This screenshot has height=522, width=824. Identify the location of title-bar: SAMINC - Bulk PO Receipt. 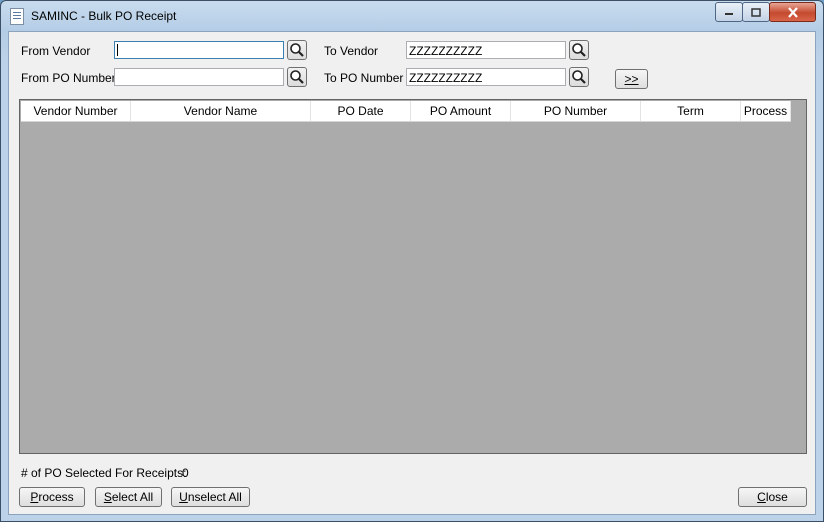
(412, 16).